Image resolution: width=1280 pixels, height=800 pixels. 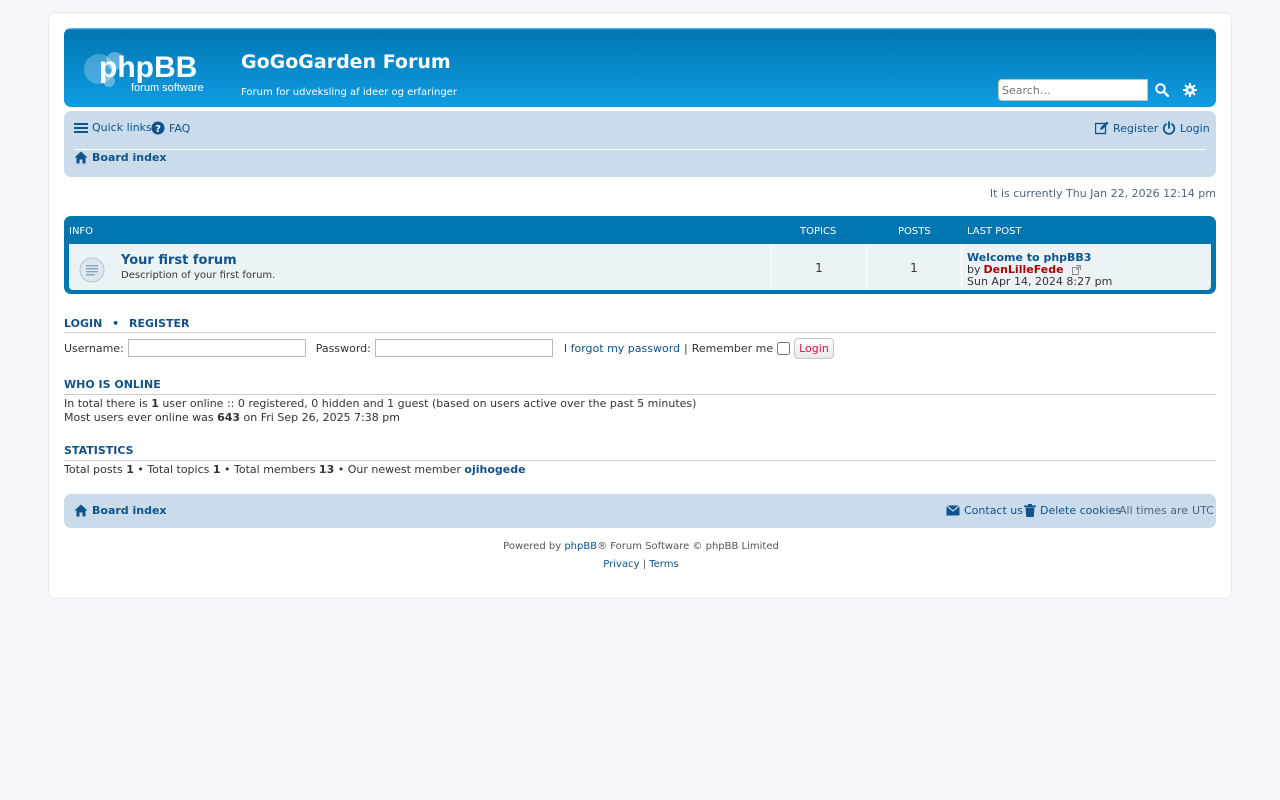 I want to click on search-input, so click(x=1073, y=90).